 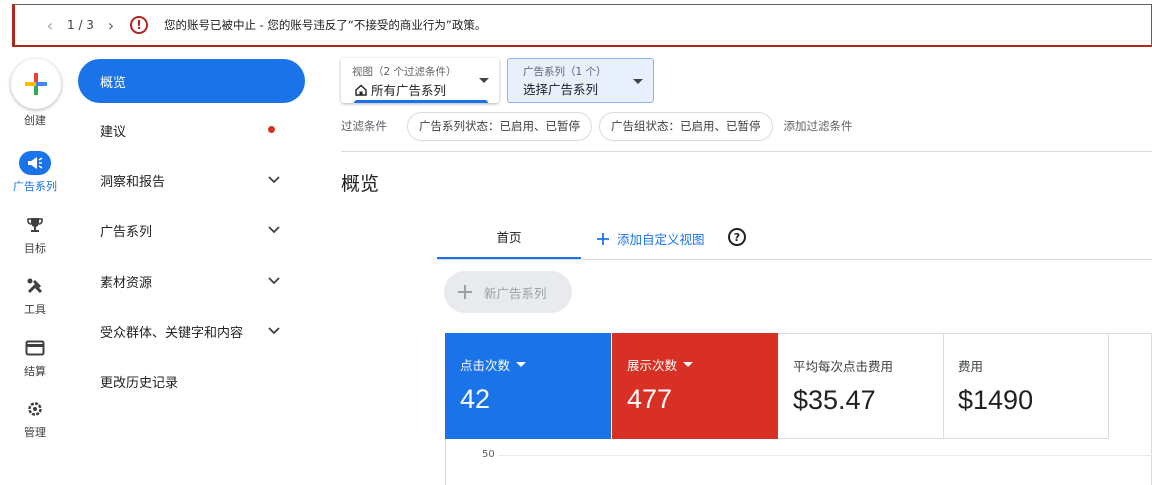 I want to click on metric-value: $1490, so click(x=996, y=400).